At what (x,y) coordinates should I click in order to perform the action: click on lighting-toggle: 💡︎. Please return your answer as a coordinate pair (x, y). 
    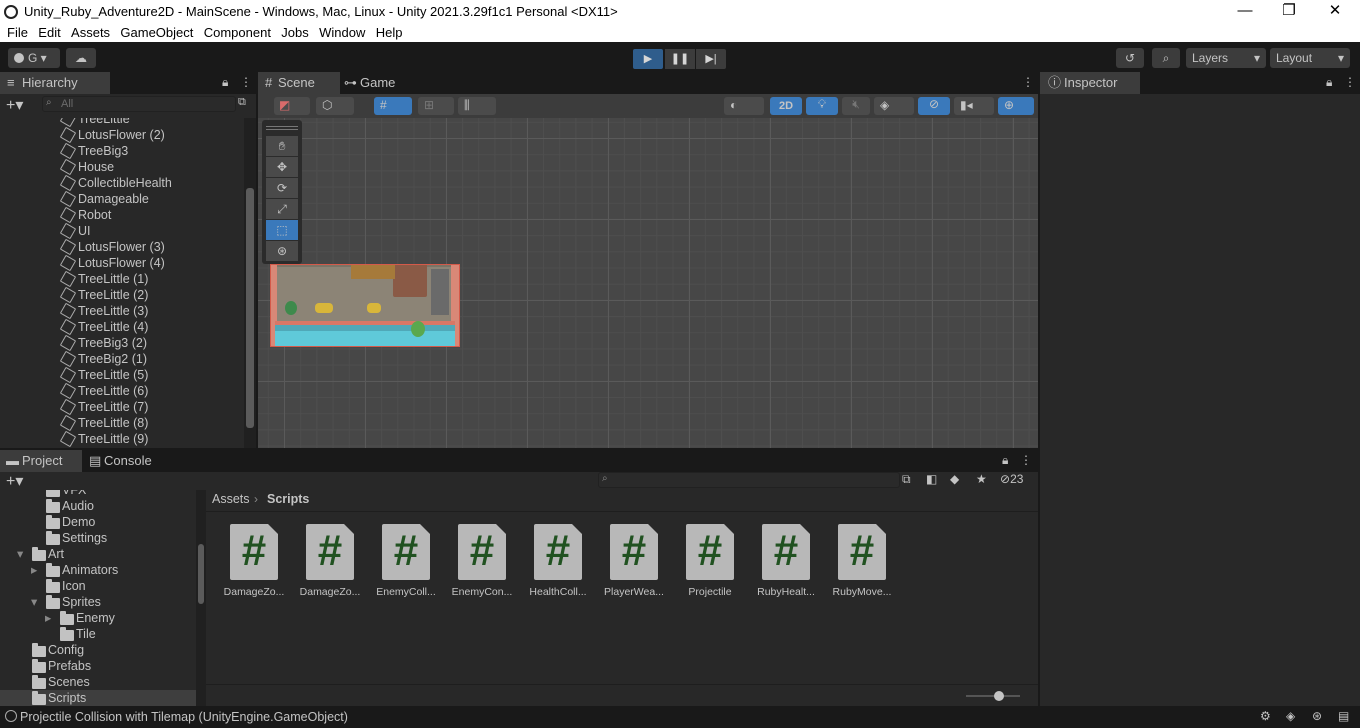
    Looking at the image, I should click on (822, 106).